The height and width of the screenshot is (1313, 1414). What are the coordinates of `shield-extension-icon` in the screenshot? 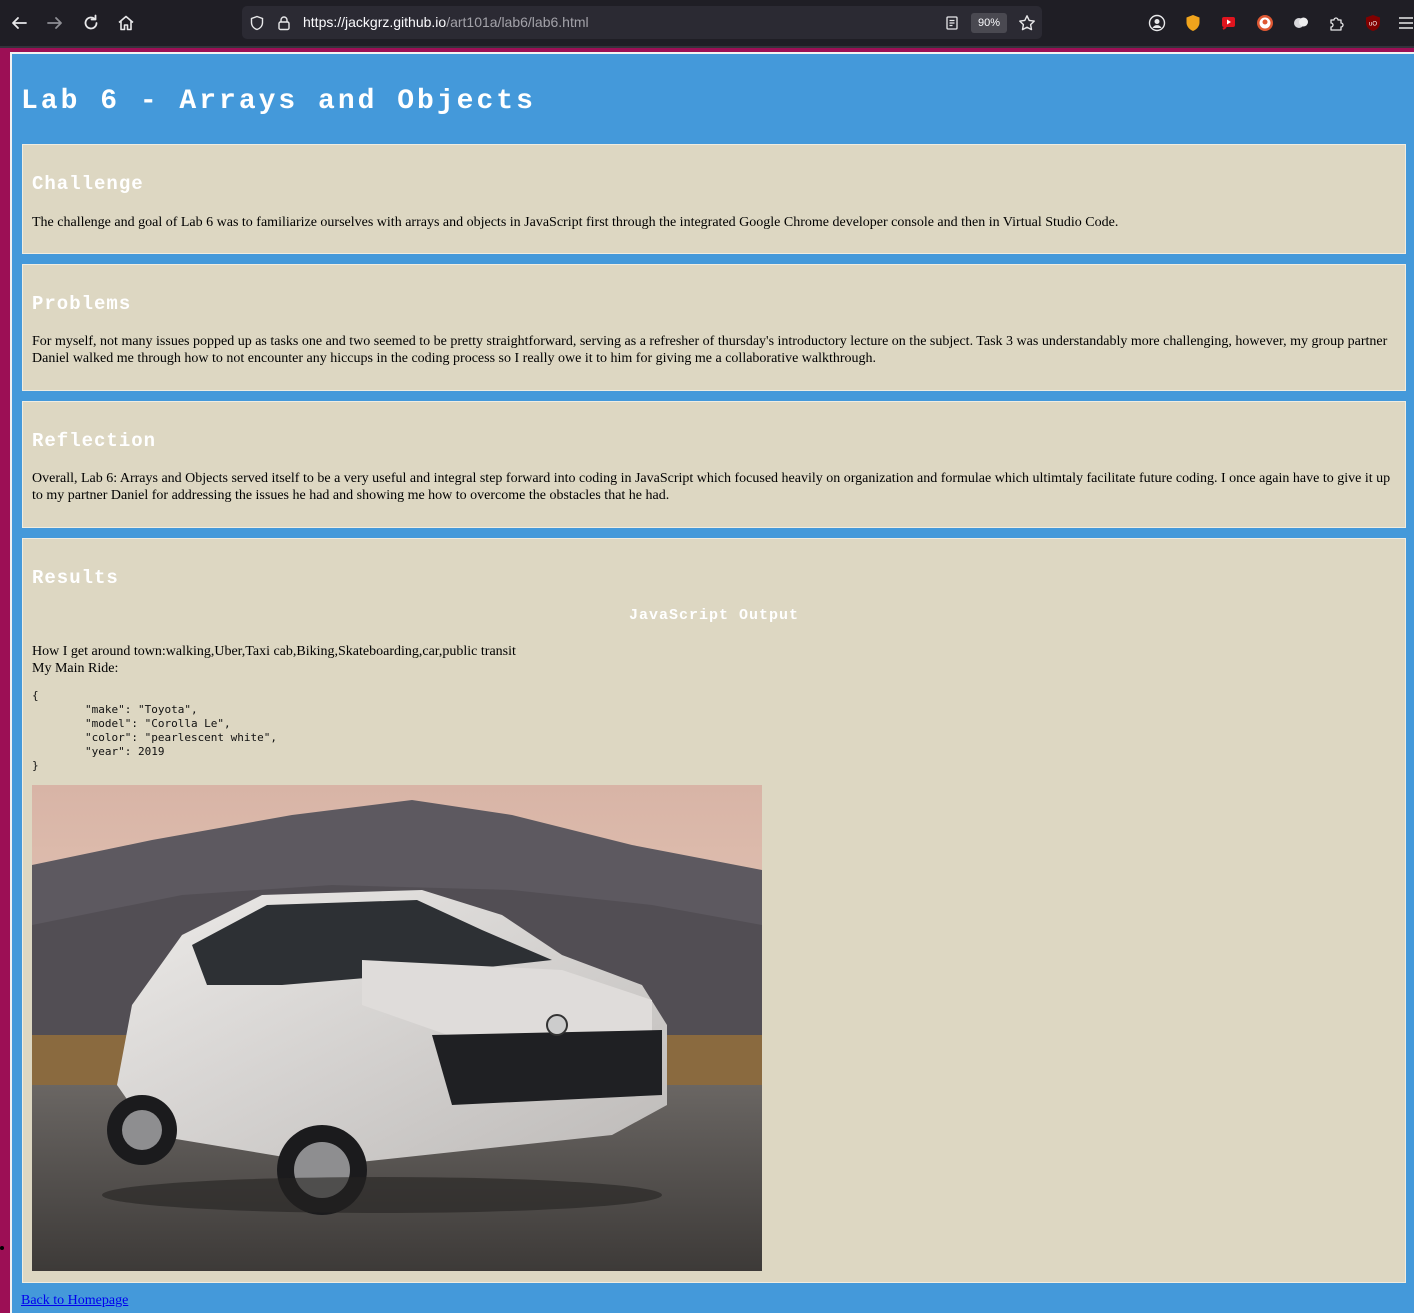 It's located at (1193, 23).